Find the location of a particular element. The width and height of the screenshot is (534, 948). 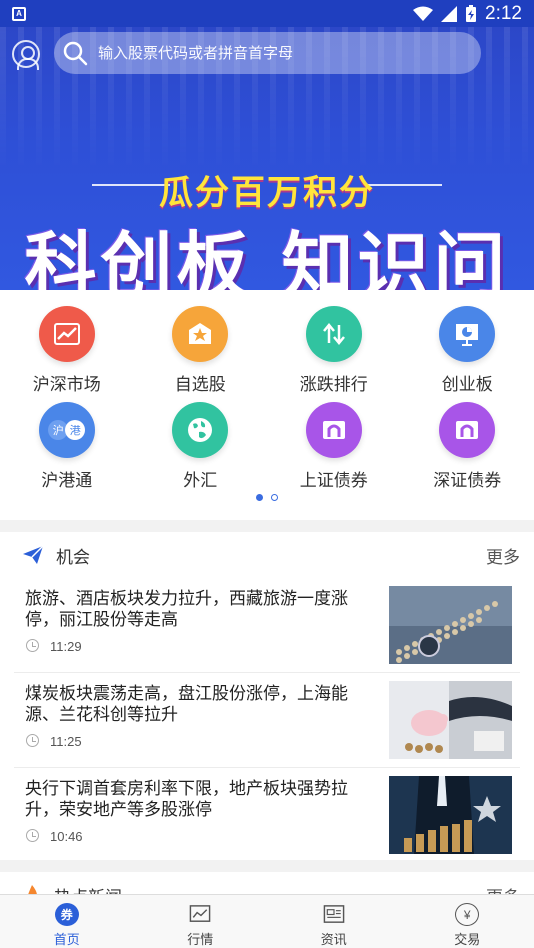

star-icon is located at coordinates (200, 334).